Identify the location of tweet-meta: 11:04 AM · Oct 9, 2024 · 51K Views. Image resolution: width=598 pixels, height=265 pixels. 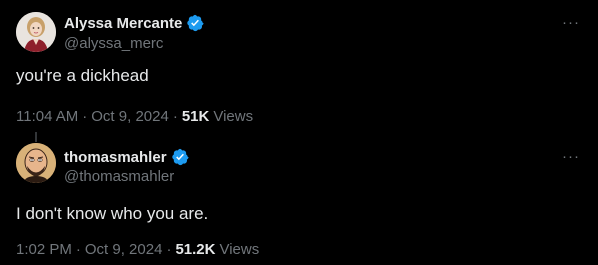
(134, 116).